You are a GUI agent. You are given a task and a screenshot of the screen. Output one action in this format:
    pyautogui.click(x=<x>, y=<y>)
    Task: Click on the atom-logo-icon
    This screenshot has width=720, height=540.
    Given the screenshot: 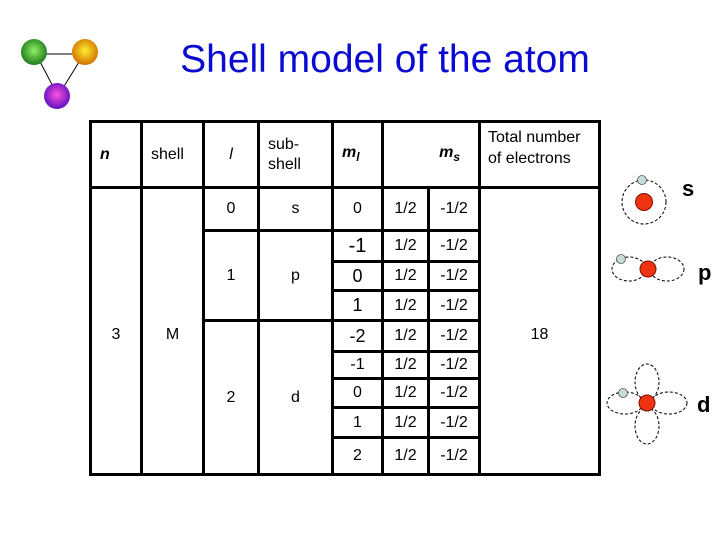 What is the action you would take?
    pyautogui.click(x=59, y=74)
    